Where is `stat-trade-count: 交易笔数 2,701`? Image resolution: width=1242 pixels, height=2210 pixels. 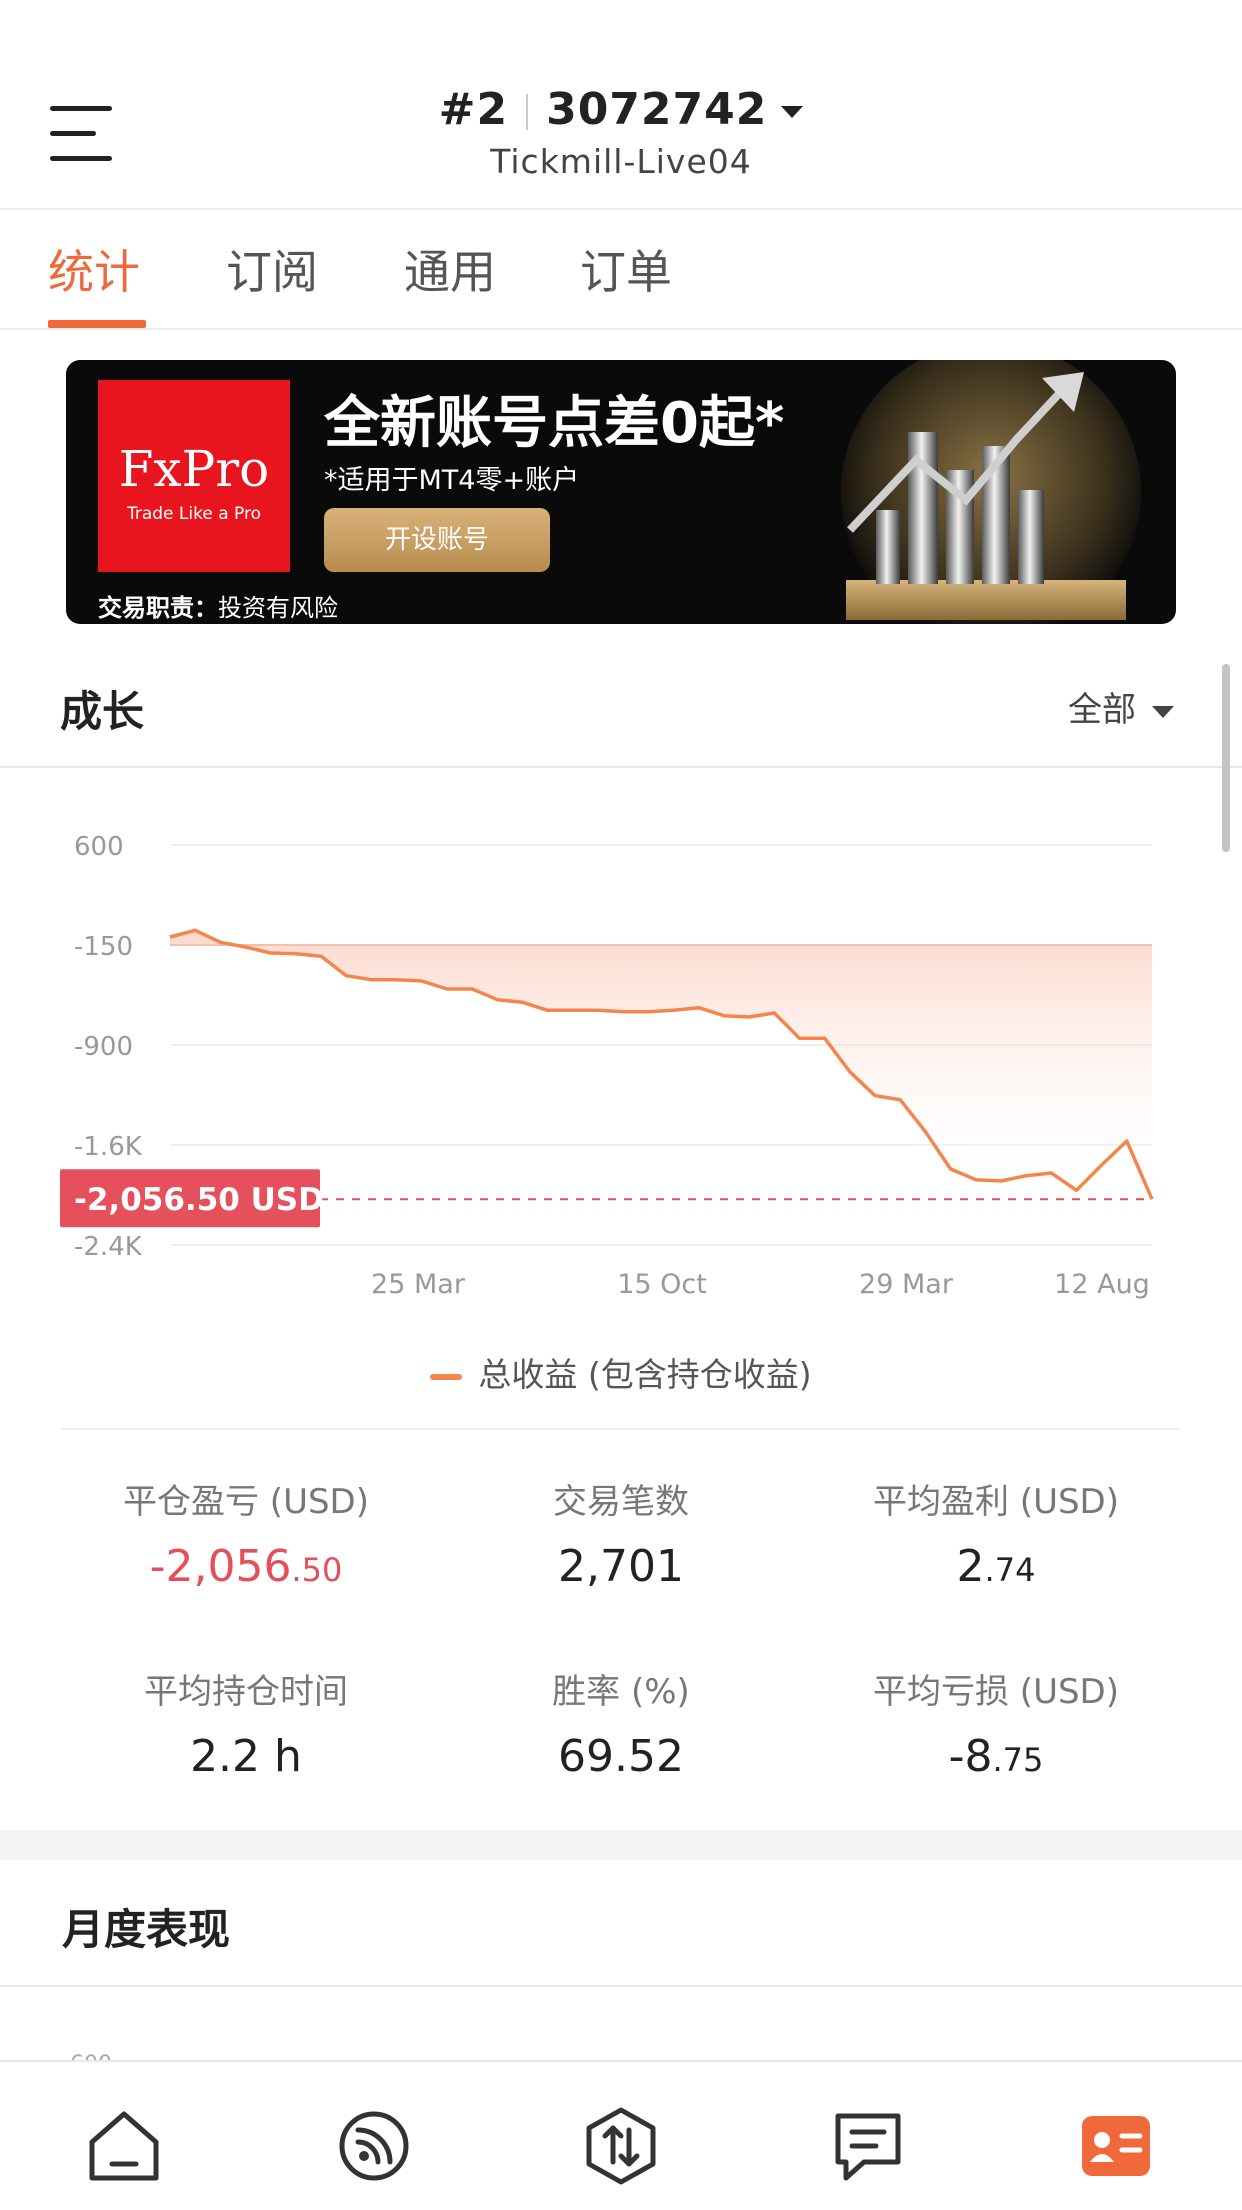
stat-trade-count: 交易笔数 2,701 is located at coordinates (621, 1533).